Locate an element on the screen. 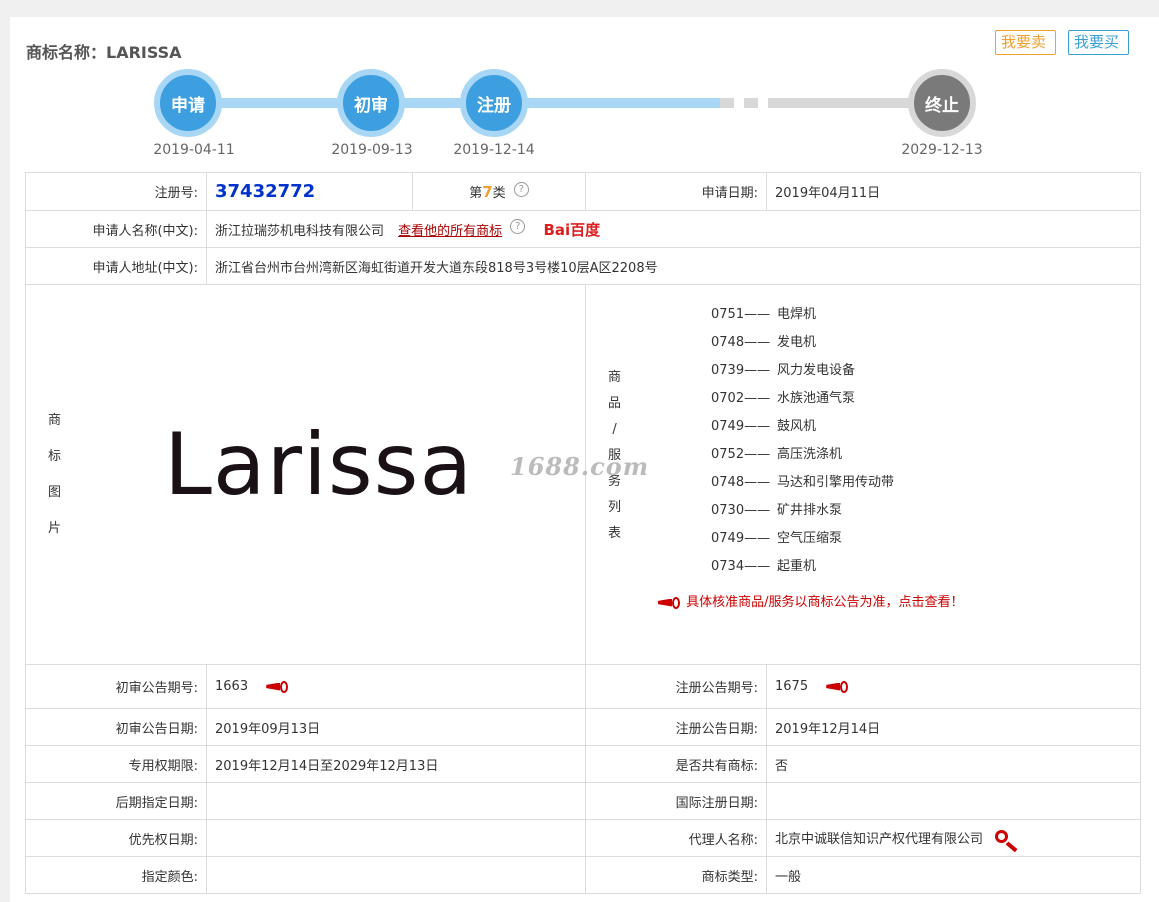 The image size is (1159, 902). shared-value: 否 is located at coordinates (953, 764).